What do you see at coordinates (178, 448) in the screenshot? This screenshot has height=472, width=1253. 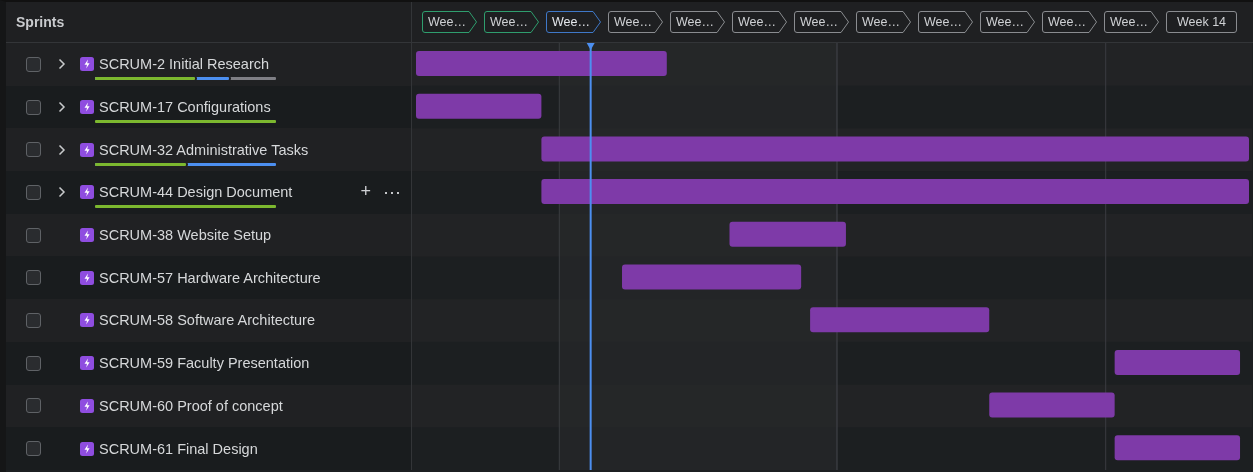 I see `issue-title: SCRUM-61 Final Design` at bounding box center [178, 448].